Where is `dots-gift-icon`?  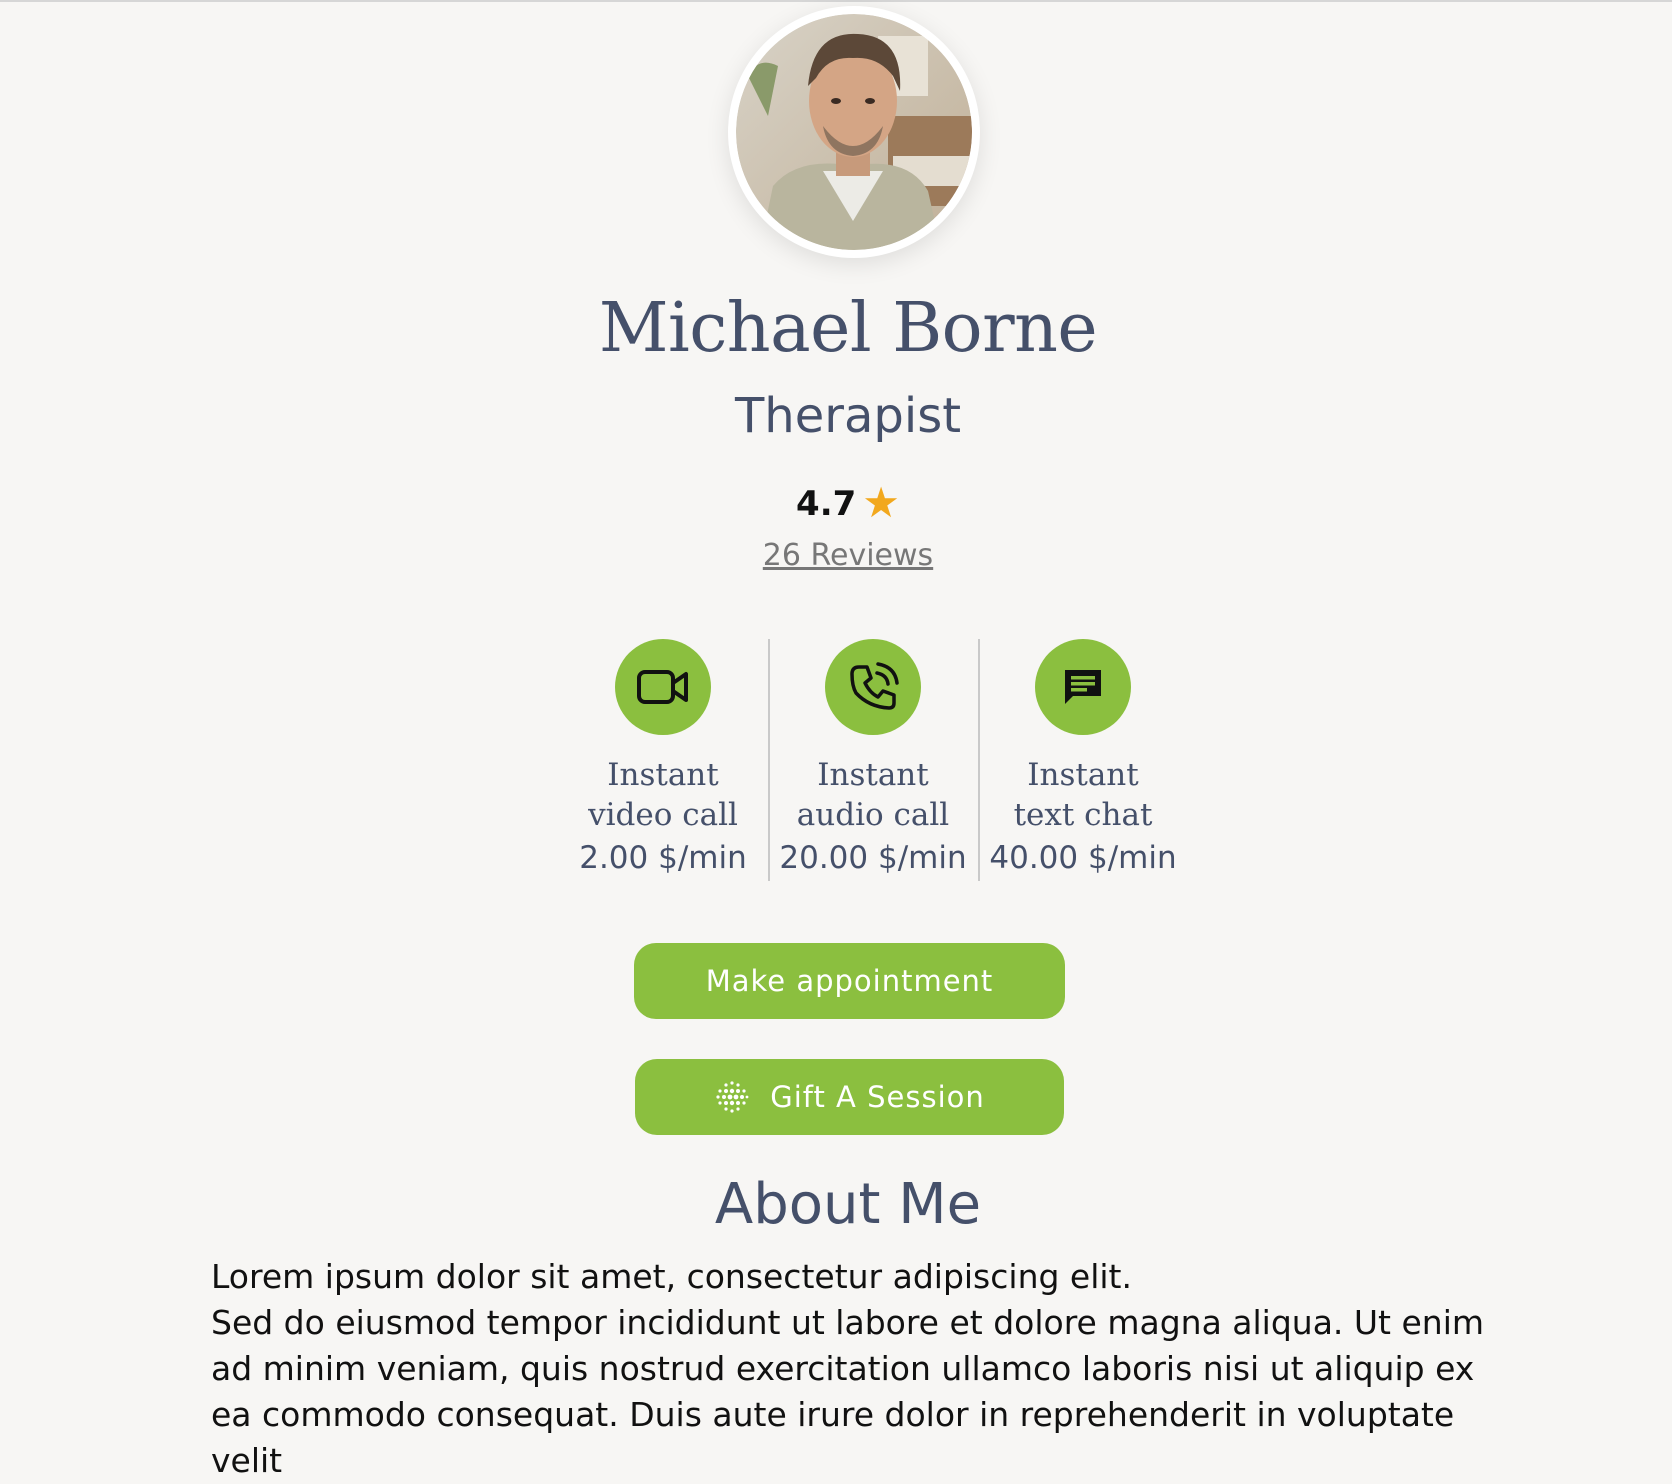 dots-gift-icon is located at coordinates (732, 1097).